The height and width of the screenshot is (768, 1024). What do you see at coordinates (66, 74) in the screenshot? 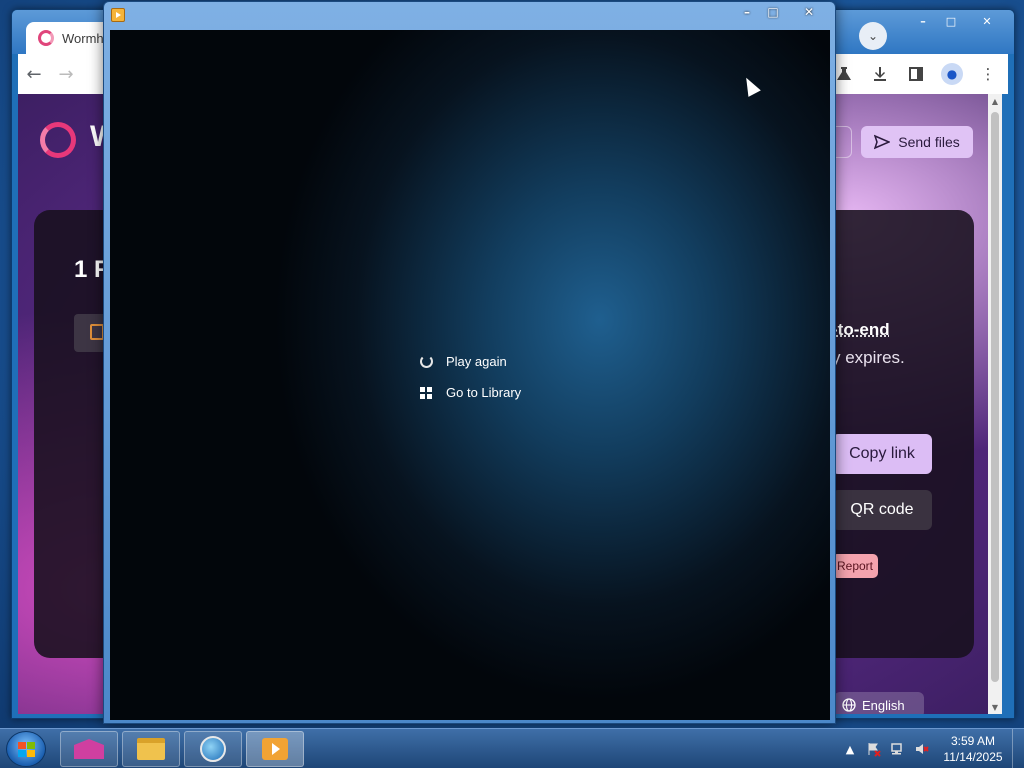
I see `forward-arrow-icon: →` at bounding box center [66, 74].